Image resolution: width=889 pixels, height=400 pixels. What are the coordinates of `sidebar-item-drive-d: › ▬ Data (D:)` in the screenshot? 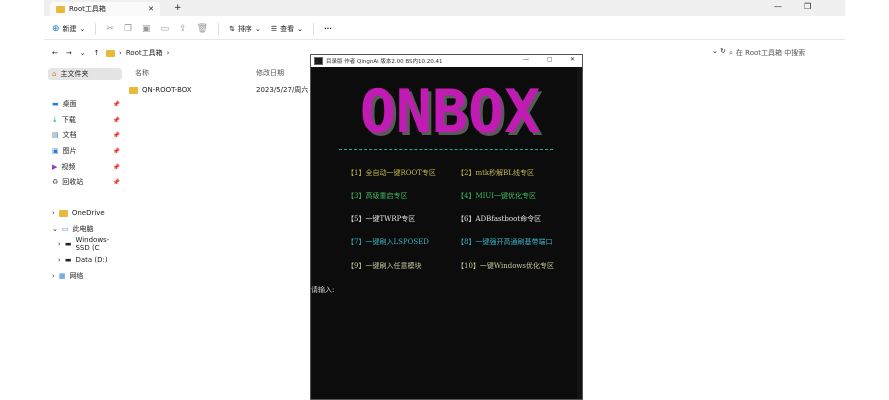 It's located at (85, 260).